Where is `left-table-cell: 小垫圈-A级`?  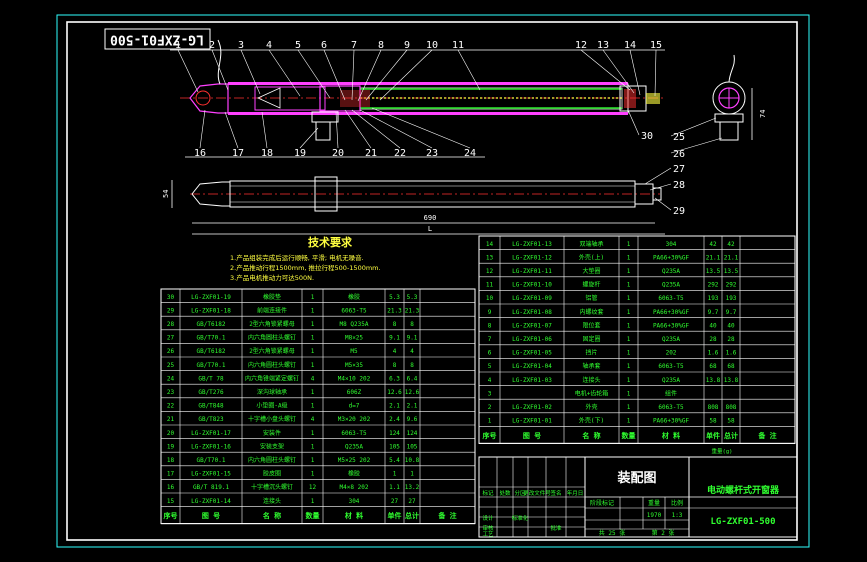 left-table-cell: 小垫圈-A级 is located at coordinates (271, 406).